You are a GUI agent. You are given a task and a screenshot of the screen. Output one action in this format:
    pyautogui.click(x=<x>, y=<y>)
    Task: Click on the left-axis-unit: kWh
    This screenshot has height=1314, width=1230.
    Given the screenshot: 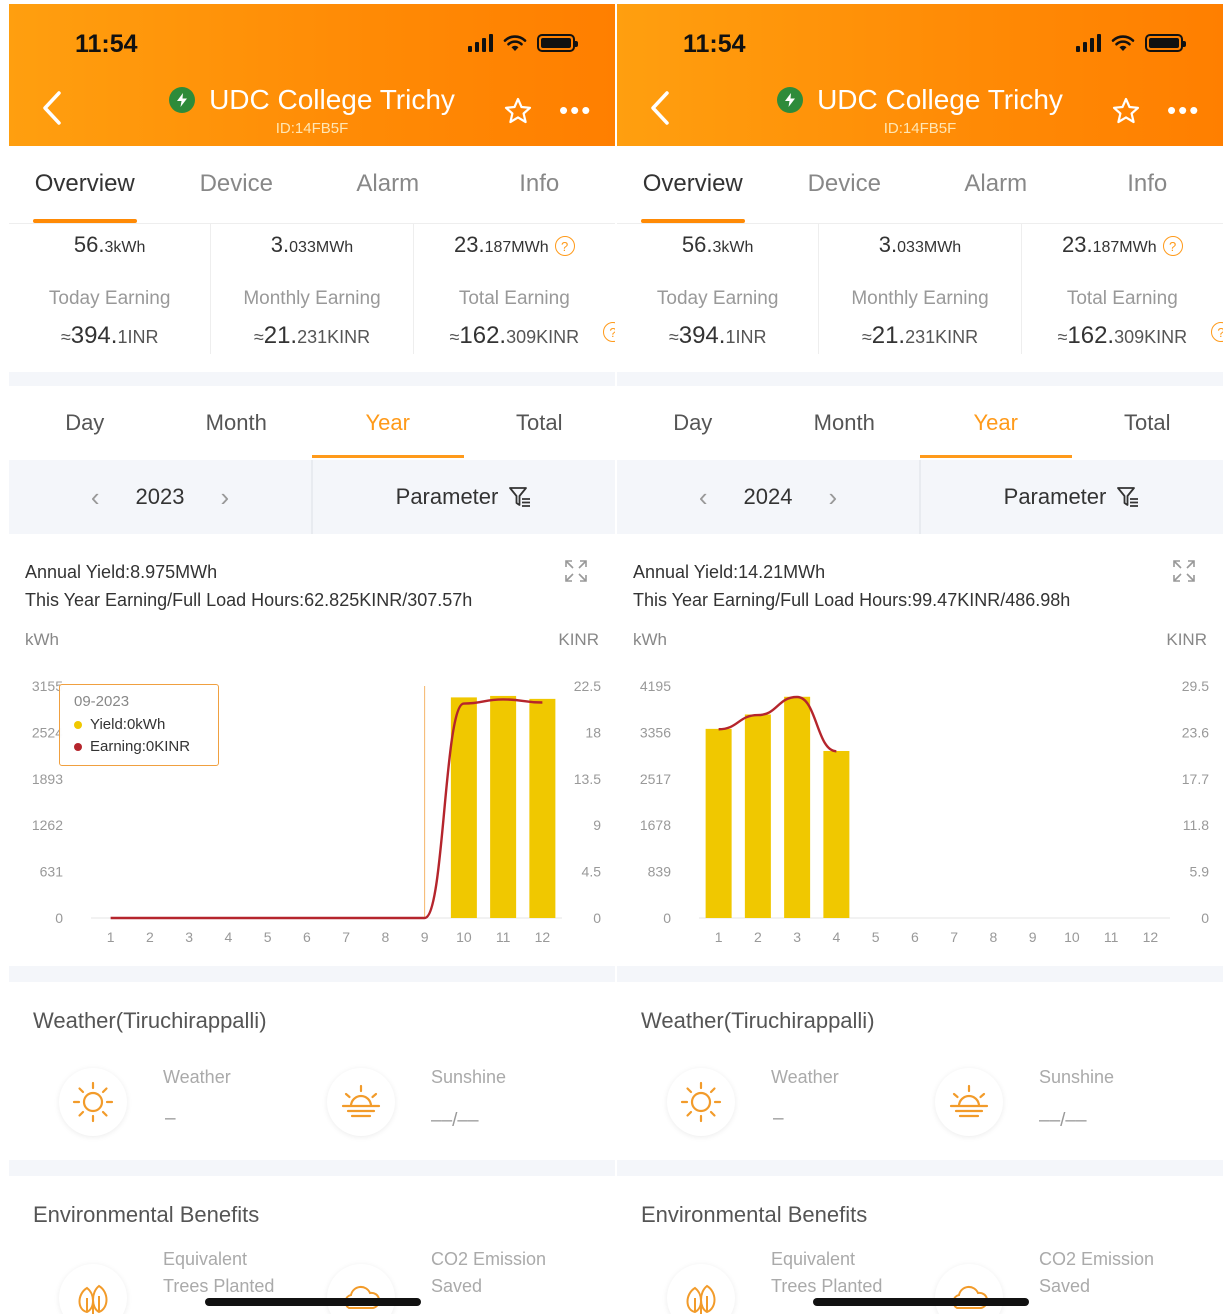 What is the action you would take?
    pyautogui.click(x=42, y=639)
    